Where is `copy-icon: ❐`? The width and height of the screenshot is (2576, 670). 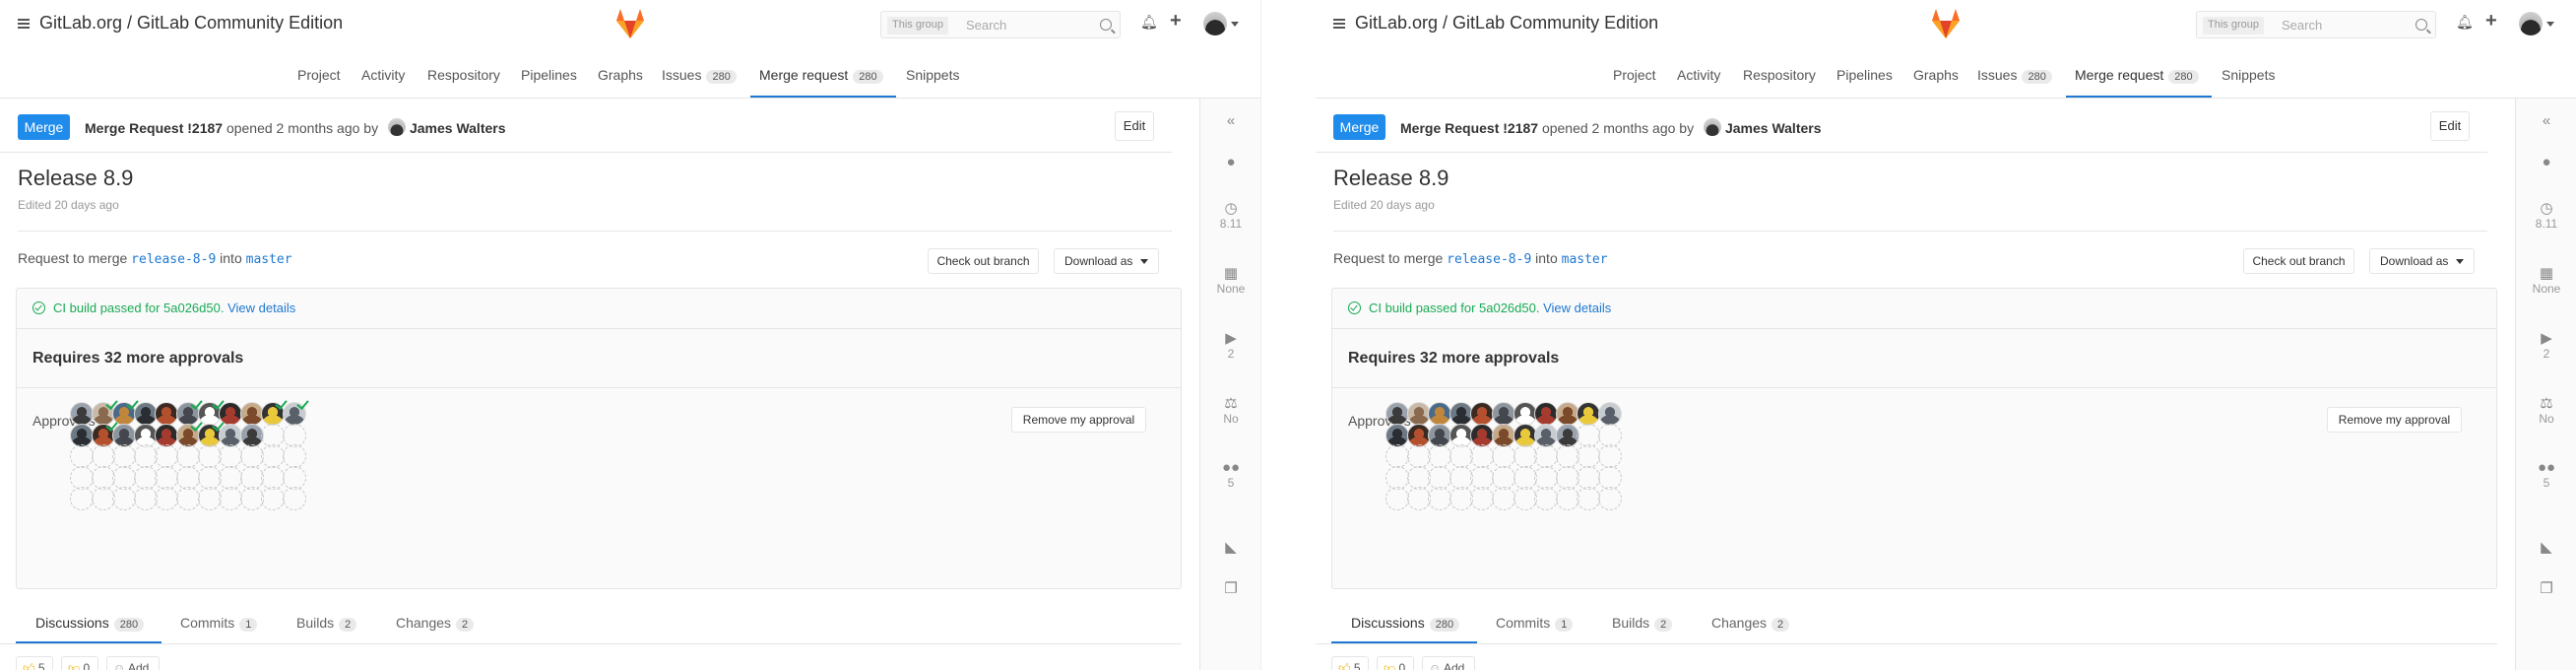 copy-icon: ❐ is located at coordinates (1230, 588).